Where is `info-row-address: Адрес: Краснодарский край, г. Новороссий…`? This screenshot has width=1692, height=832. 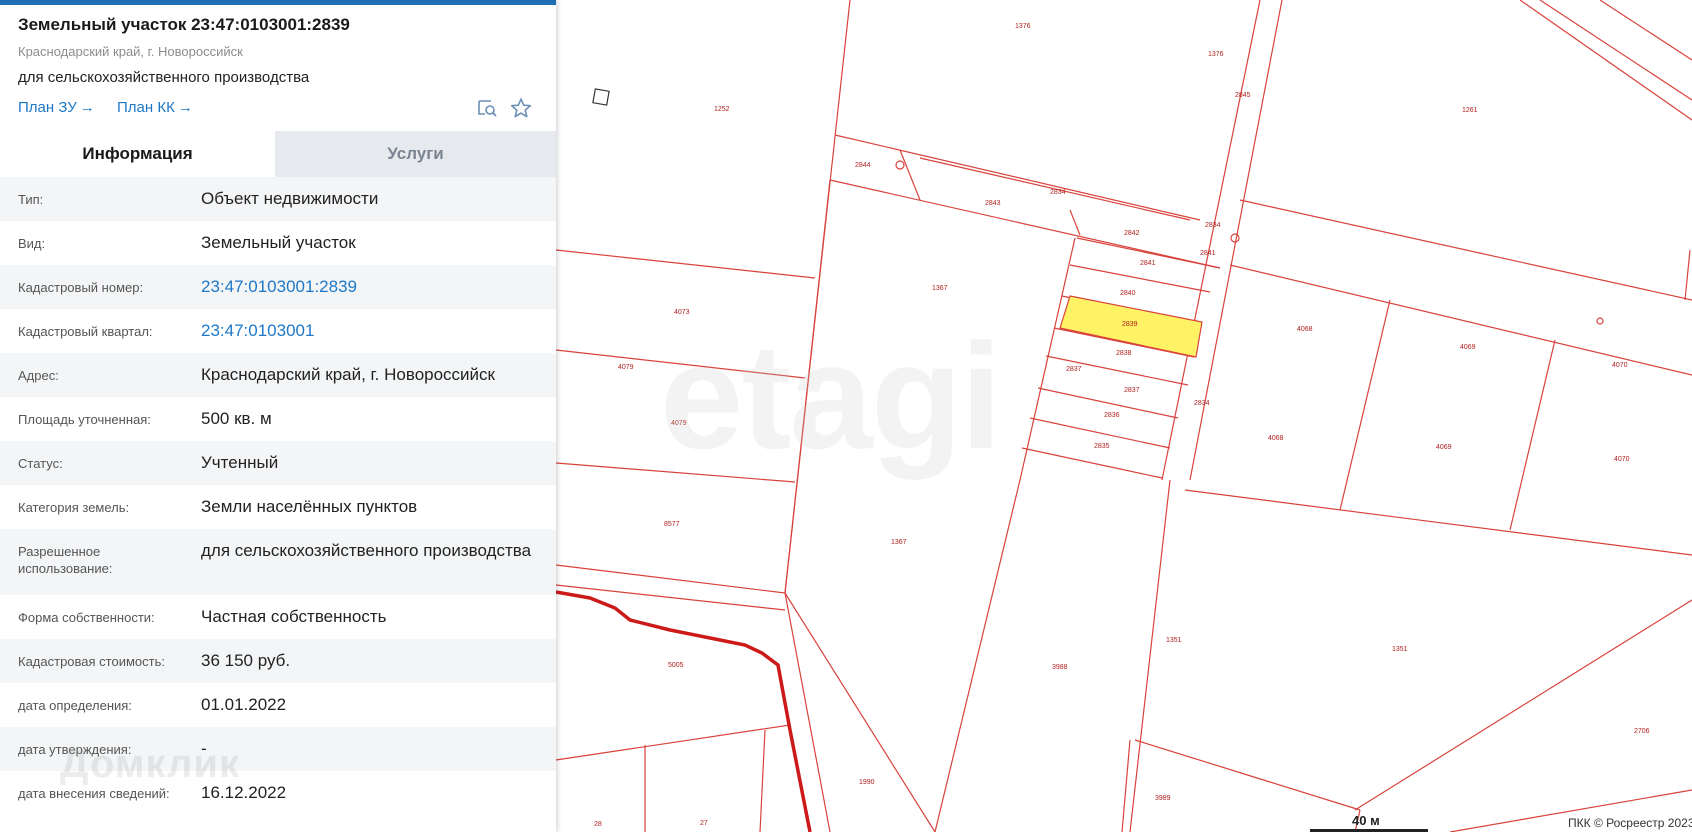 info-row-address: Адрес: Краснодарский край, г. Новороссий… is located at coordinates (278, 375).